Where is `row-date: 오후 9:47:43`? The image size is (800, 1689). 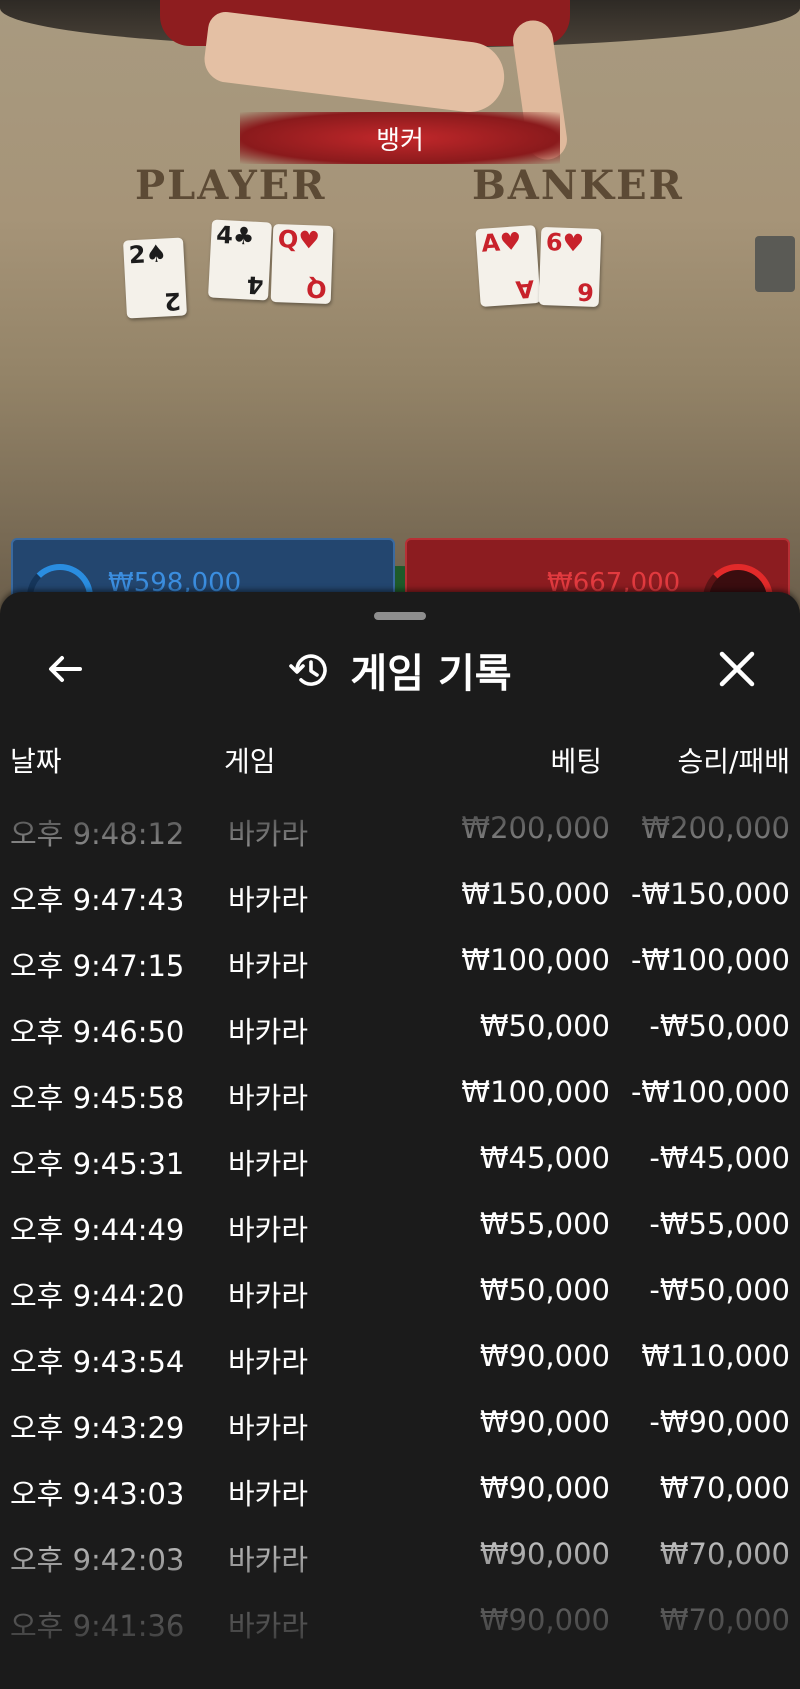
row-date: 오후 9:47:43 is located at coordinates (97, 900).